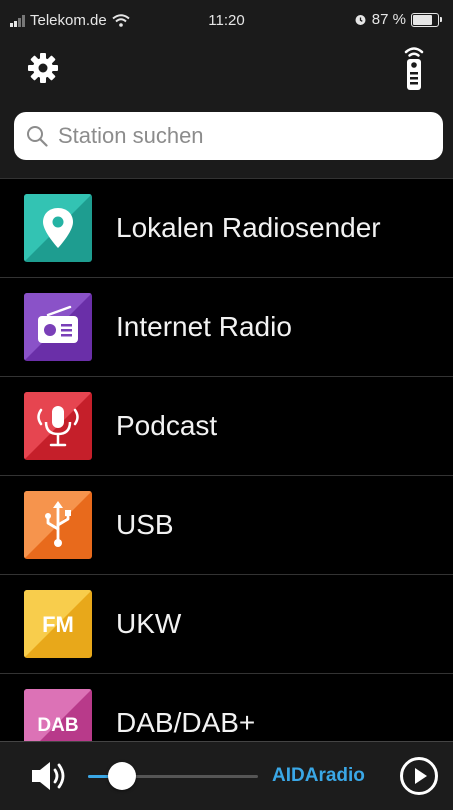 Image resolution: width=453 pixels, height=810 pixels. I want to click on volume-slider-handle, so click(122, 776).